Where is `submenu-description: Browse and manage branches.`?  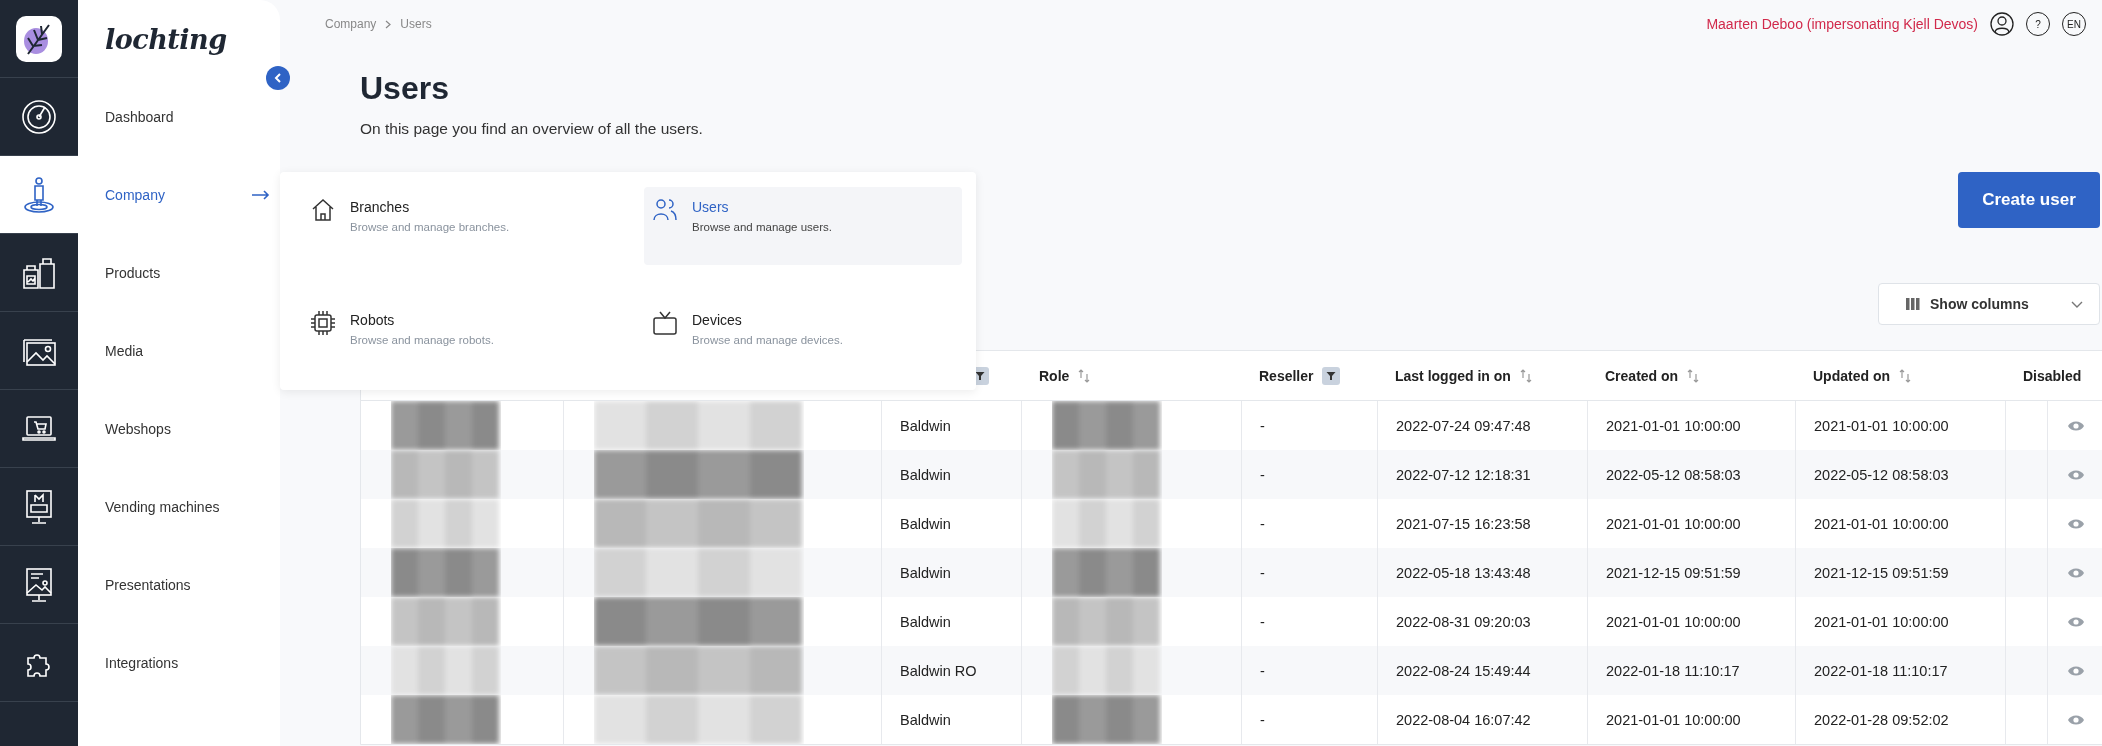 submenu-description: Browse and manage branches. is located at coordinates (430, 227).